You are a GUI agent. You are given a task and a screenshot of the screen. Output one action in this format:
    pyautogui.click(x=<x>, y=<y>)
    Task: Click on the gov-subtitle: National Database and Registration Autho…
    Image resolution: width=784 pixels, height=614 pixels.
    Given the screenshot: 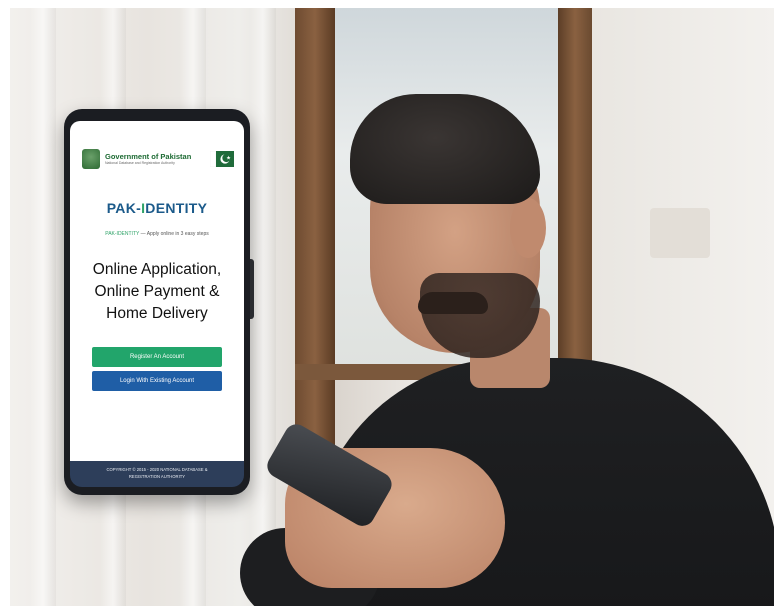 What is the action you would take?
    pyautogui.click(x=140, y=163)
    